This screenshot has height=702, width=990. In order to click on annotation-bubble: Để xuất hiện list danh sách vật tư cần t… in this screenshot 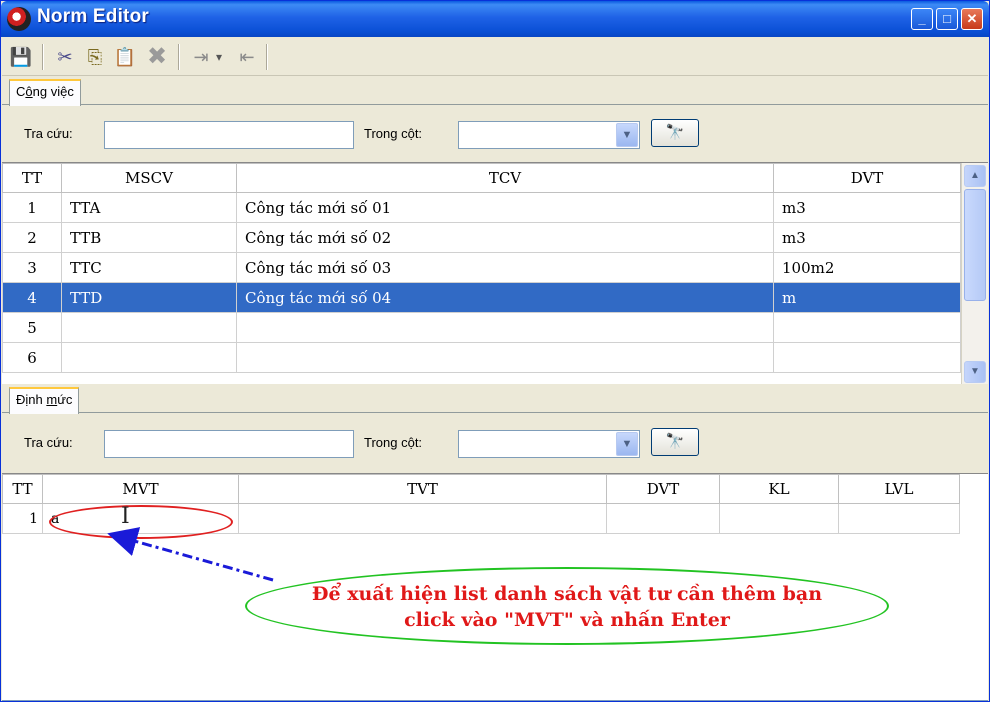, I will do `click(567, 606)`.